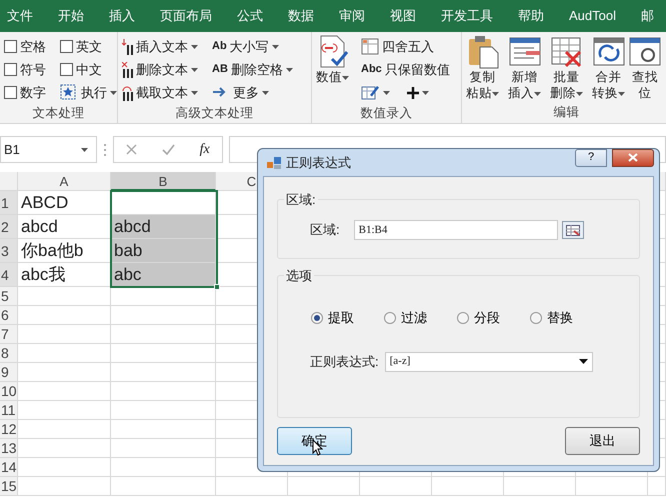  Describe the element at coordinates (387, 113) in the screenshot. I see `group-label: 数值录入` at that location.